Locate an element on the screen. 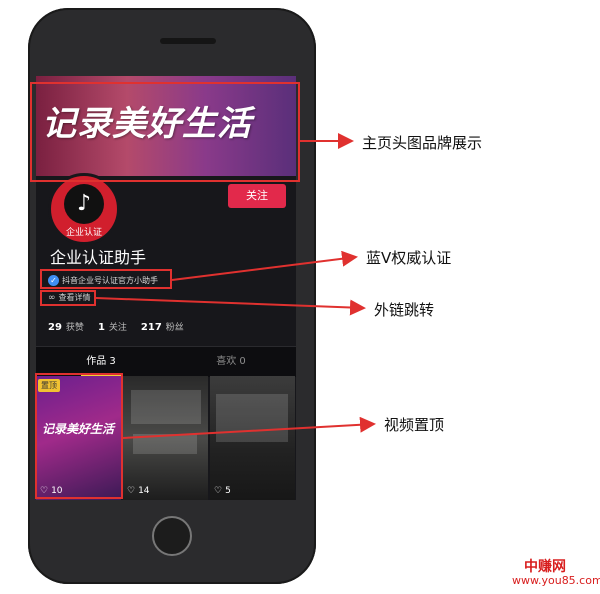 Image resolution: width=600 pixels, height=594 pixels. stat-likes: 29 获赞 is located at coordinates (66, 326).